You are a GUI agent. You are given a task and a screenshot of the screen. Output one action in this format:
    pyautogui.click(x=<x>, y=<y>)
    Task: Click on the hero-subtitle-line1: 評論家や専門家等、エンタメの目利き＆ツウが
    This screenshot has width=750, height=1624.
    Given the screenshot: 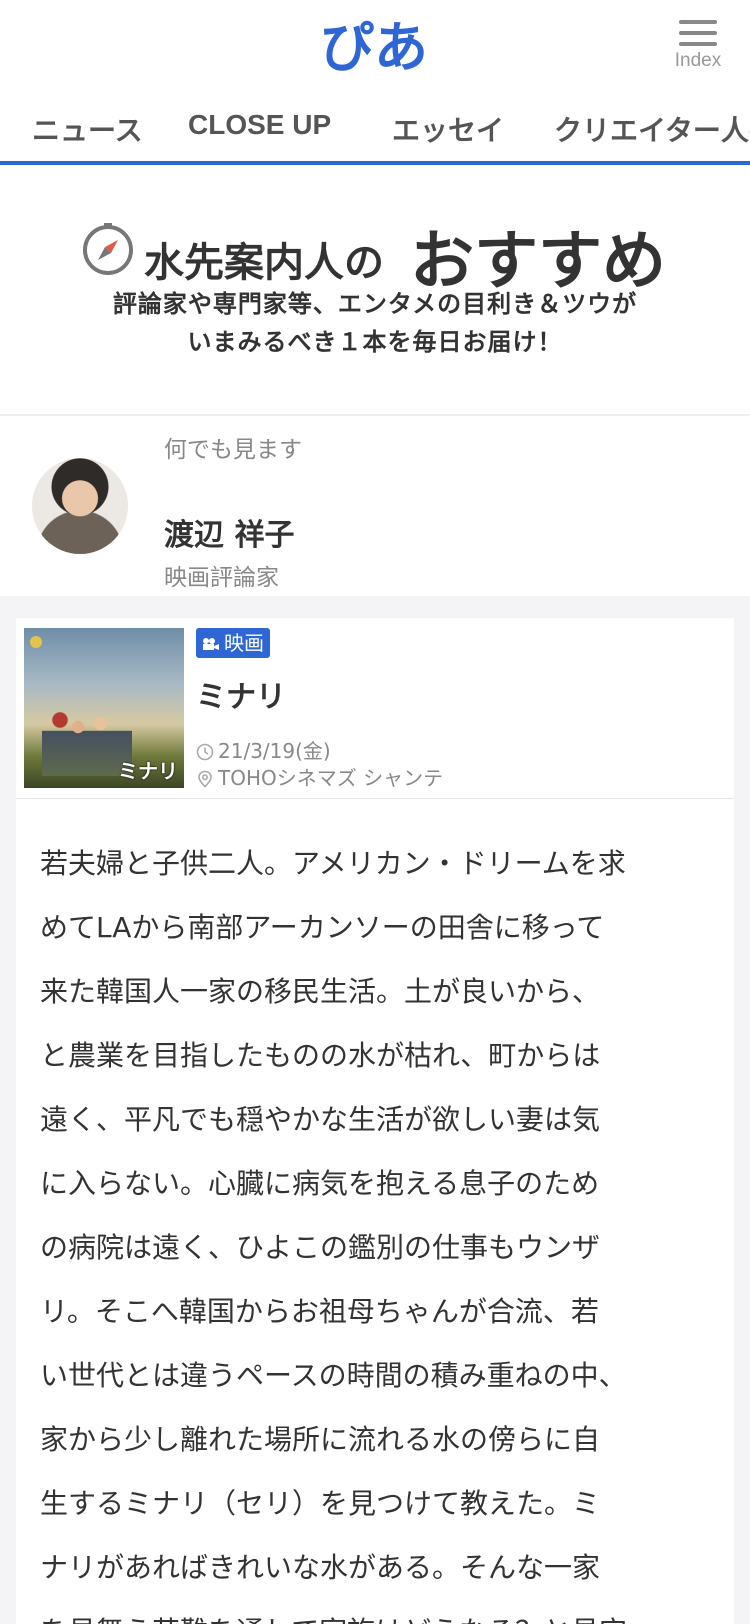 What is the action you would take?
    pyautogui.click(x=375, y=304)
    